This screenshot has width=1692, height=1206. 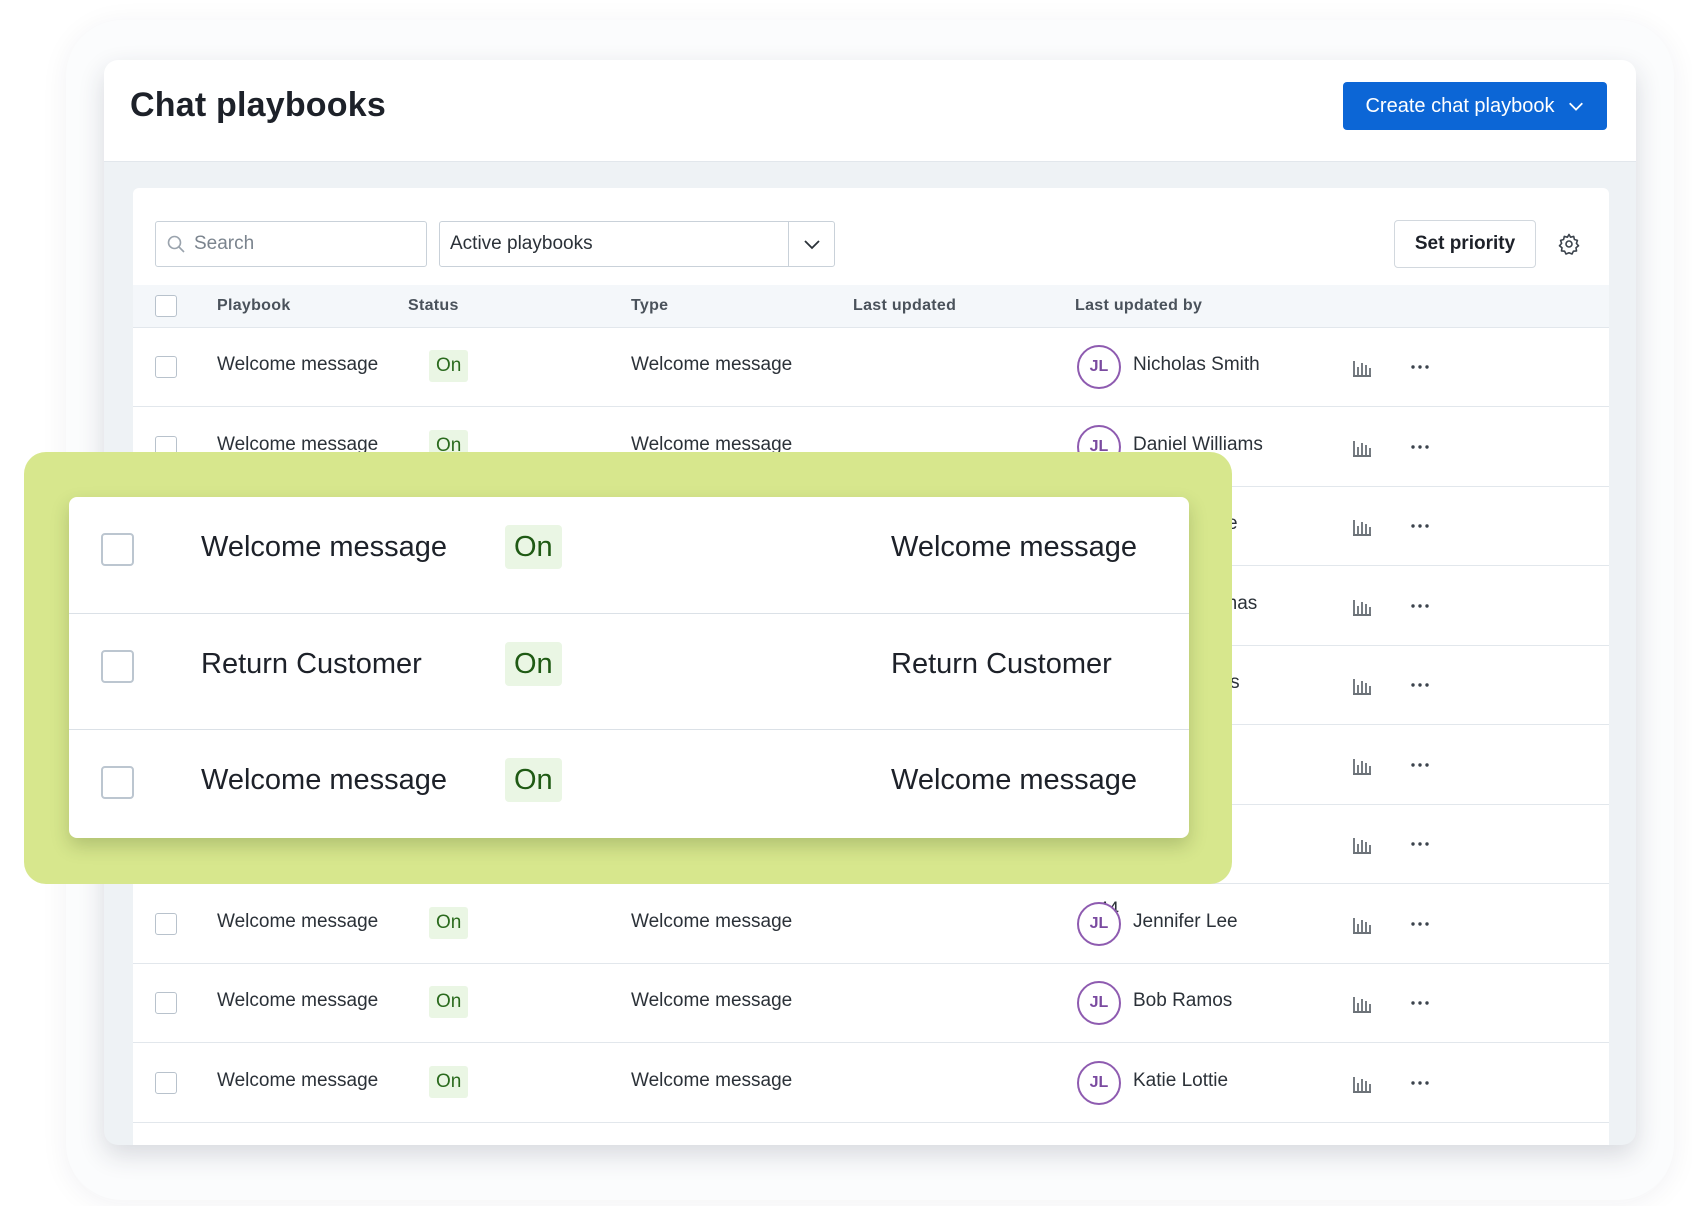 I want to click on column-header-last-updated-by: Last updated by, so click(x=1138, y=306).